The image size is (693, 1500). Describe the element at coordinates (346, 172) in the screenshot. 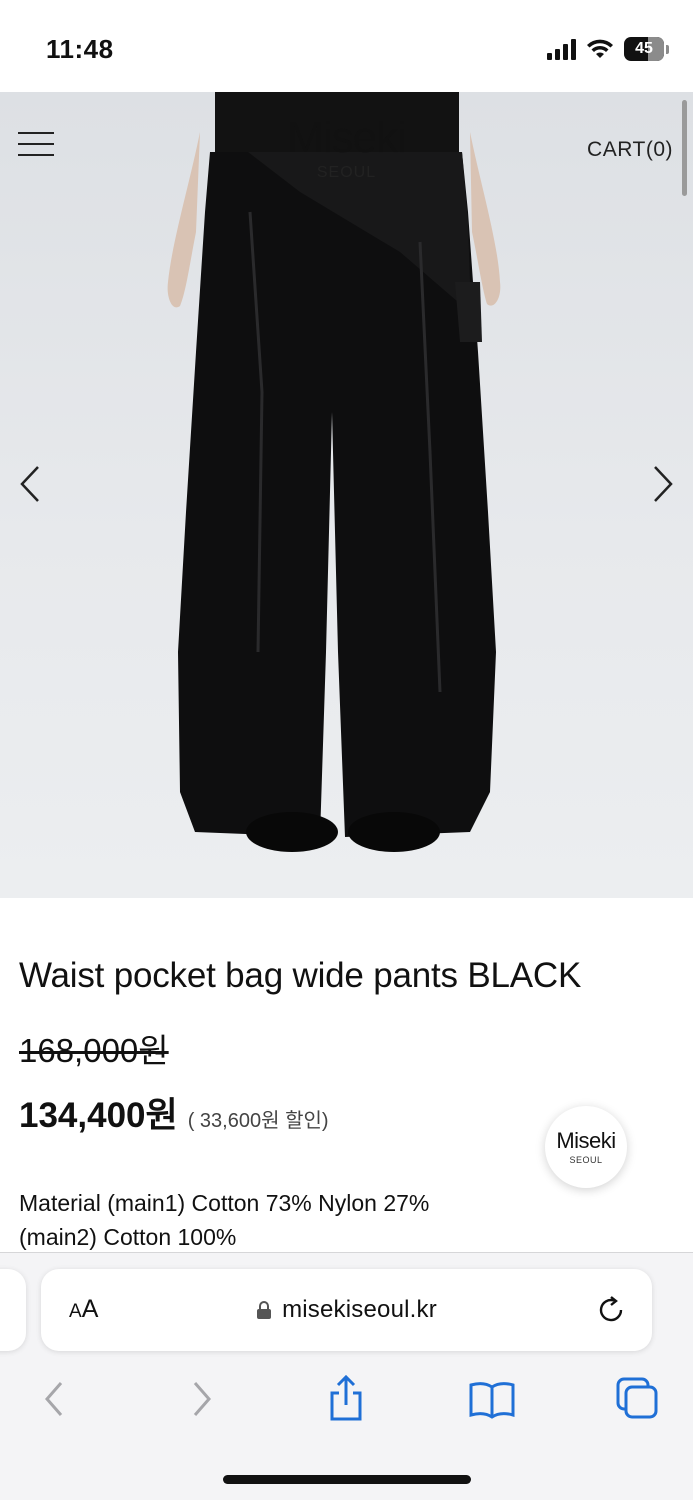

I see `brand-sub: SEOUL` at that location.